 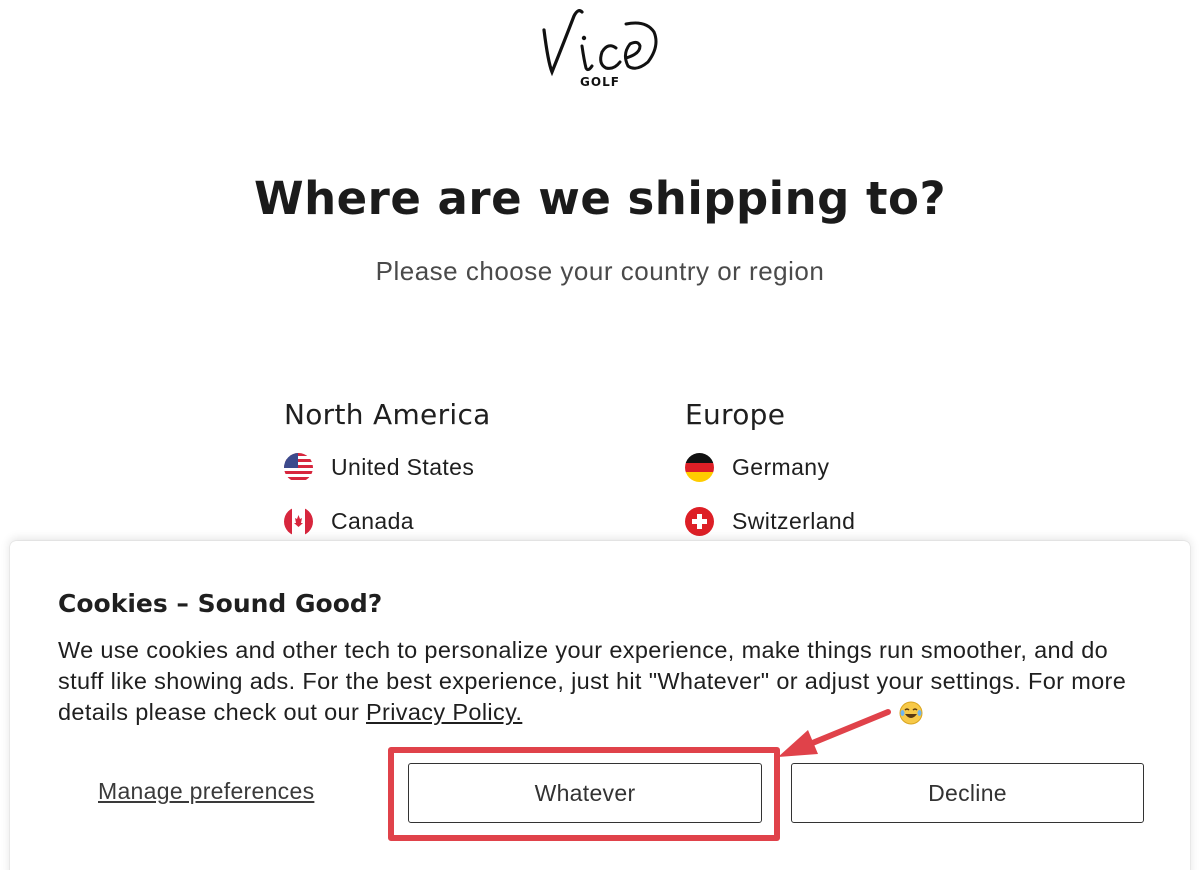 I want to click on germany-flag-icon, so click(x=699, y=467).